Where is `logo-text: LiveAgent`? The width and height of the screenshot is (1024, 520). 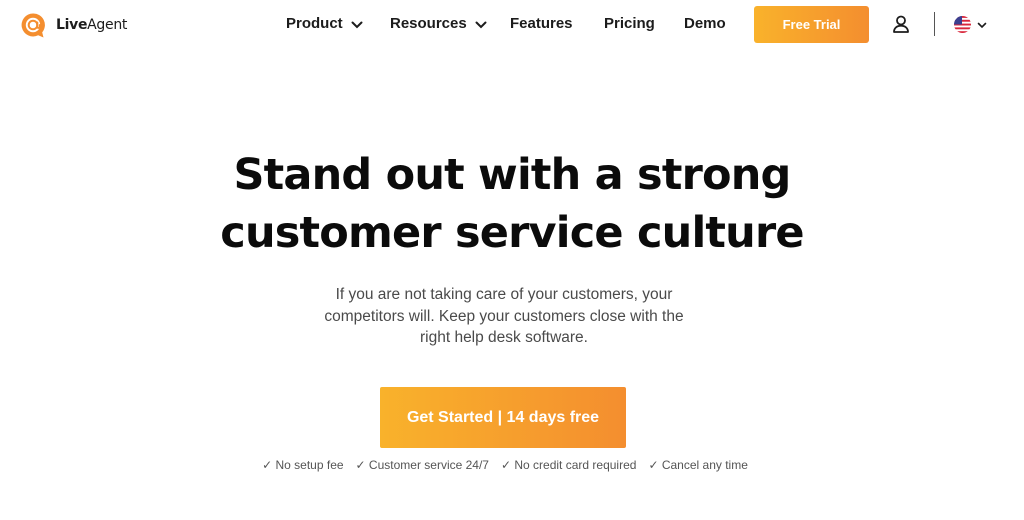 logo-text: LiveAgent is located at coordinates (92, 25).